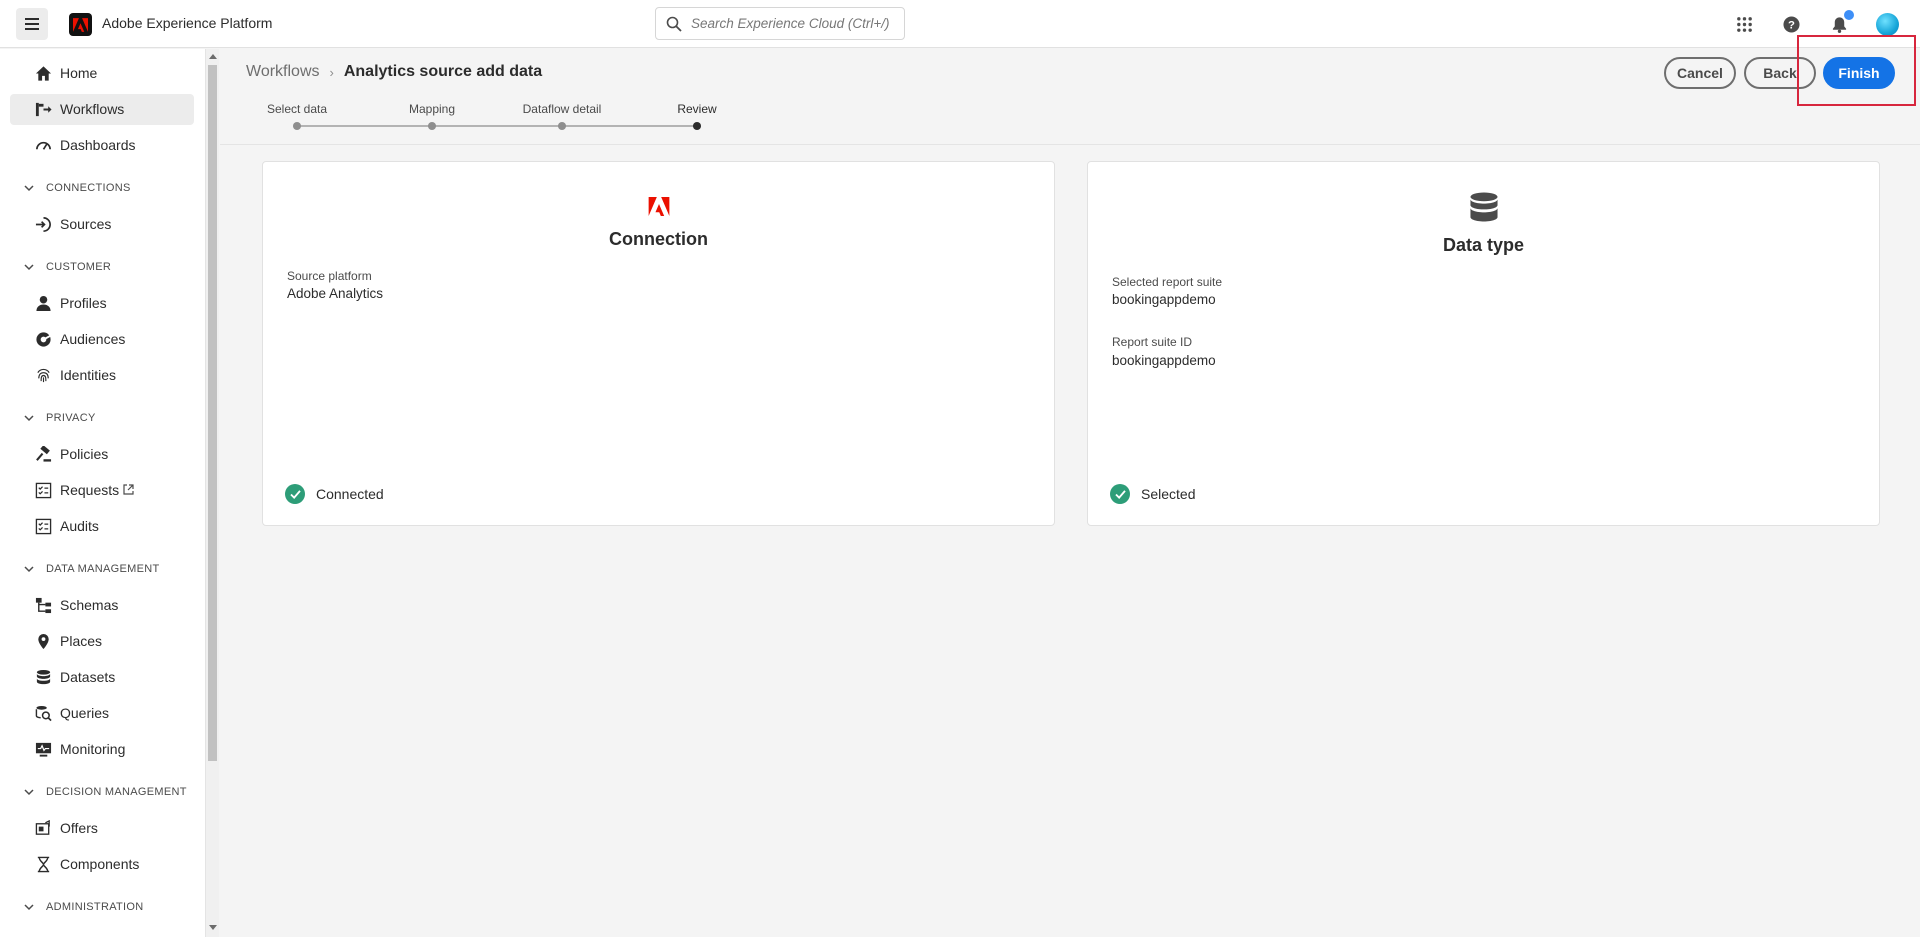  What do you see at coordinates (83, 303) in the screenshot?
I see `sidebar-item-label: Profiles` at bounding box center [83, 303].